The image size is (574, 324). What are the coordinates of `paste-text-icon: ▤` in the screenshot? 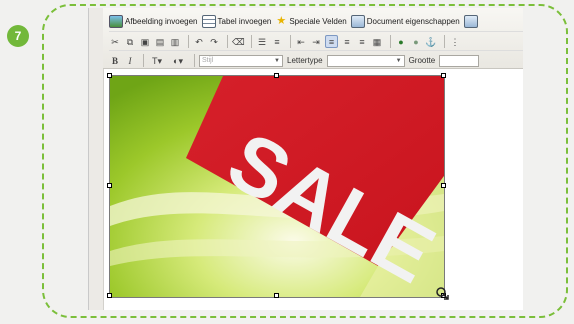 It's located at (160, 42).